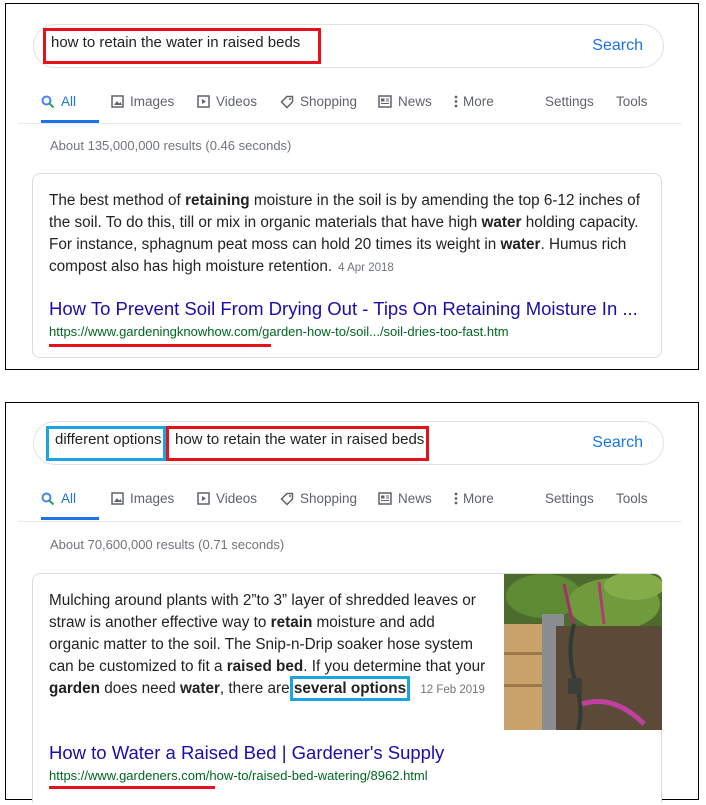  I want to click on active-tab-indicator, so click(70, 518).